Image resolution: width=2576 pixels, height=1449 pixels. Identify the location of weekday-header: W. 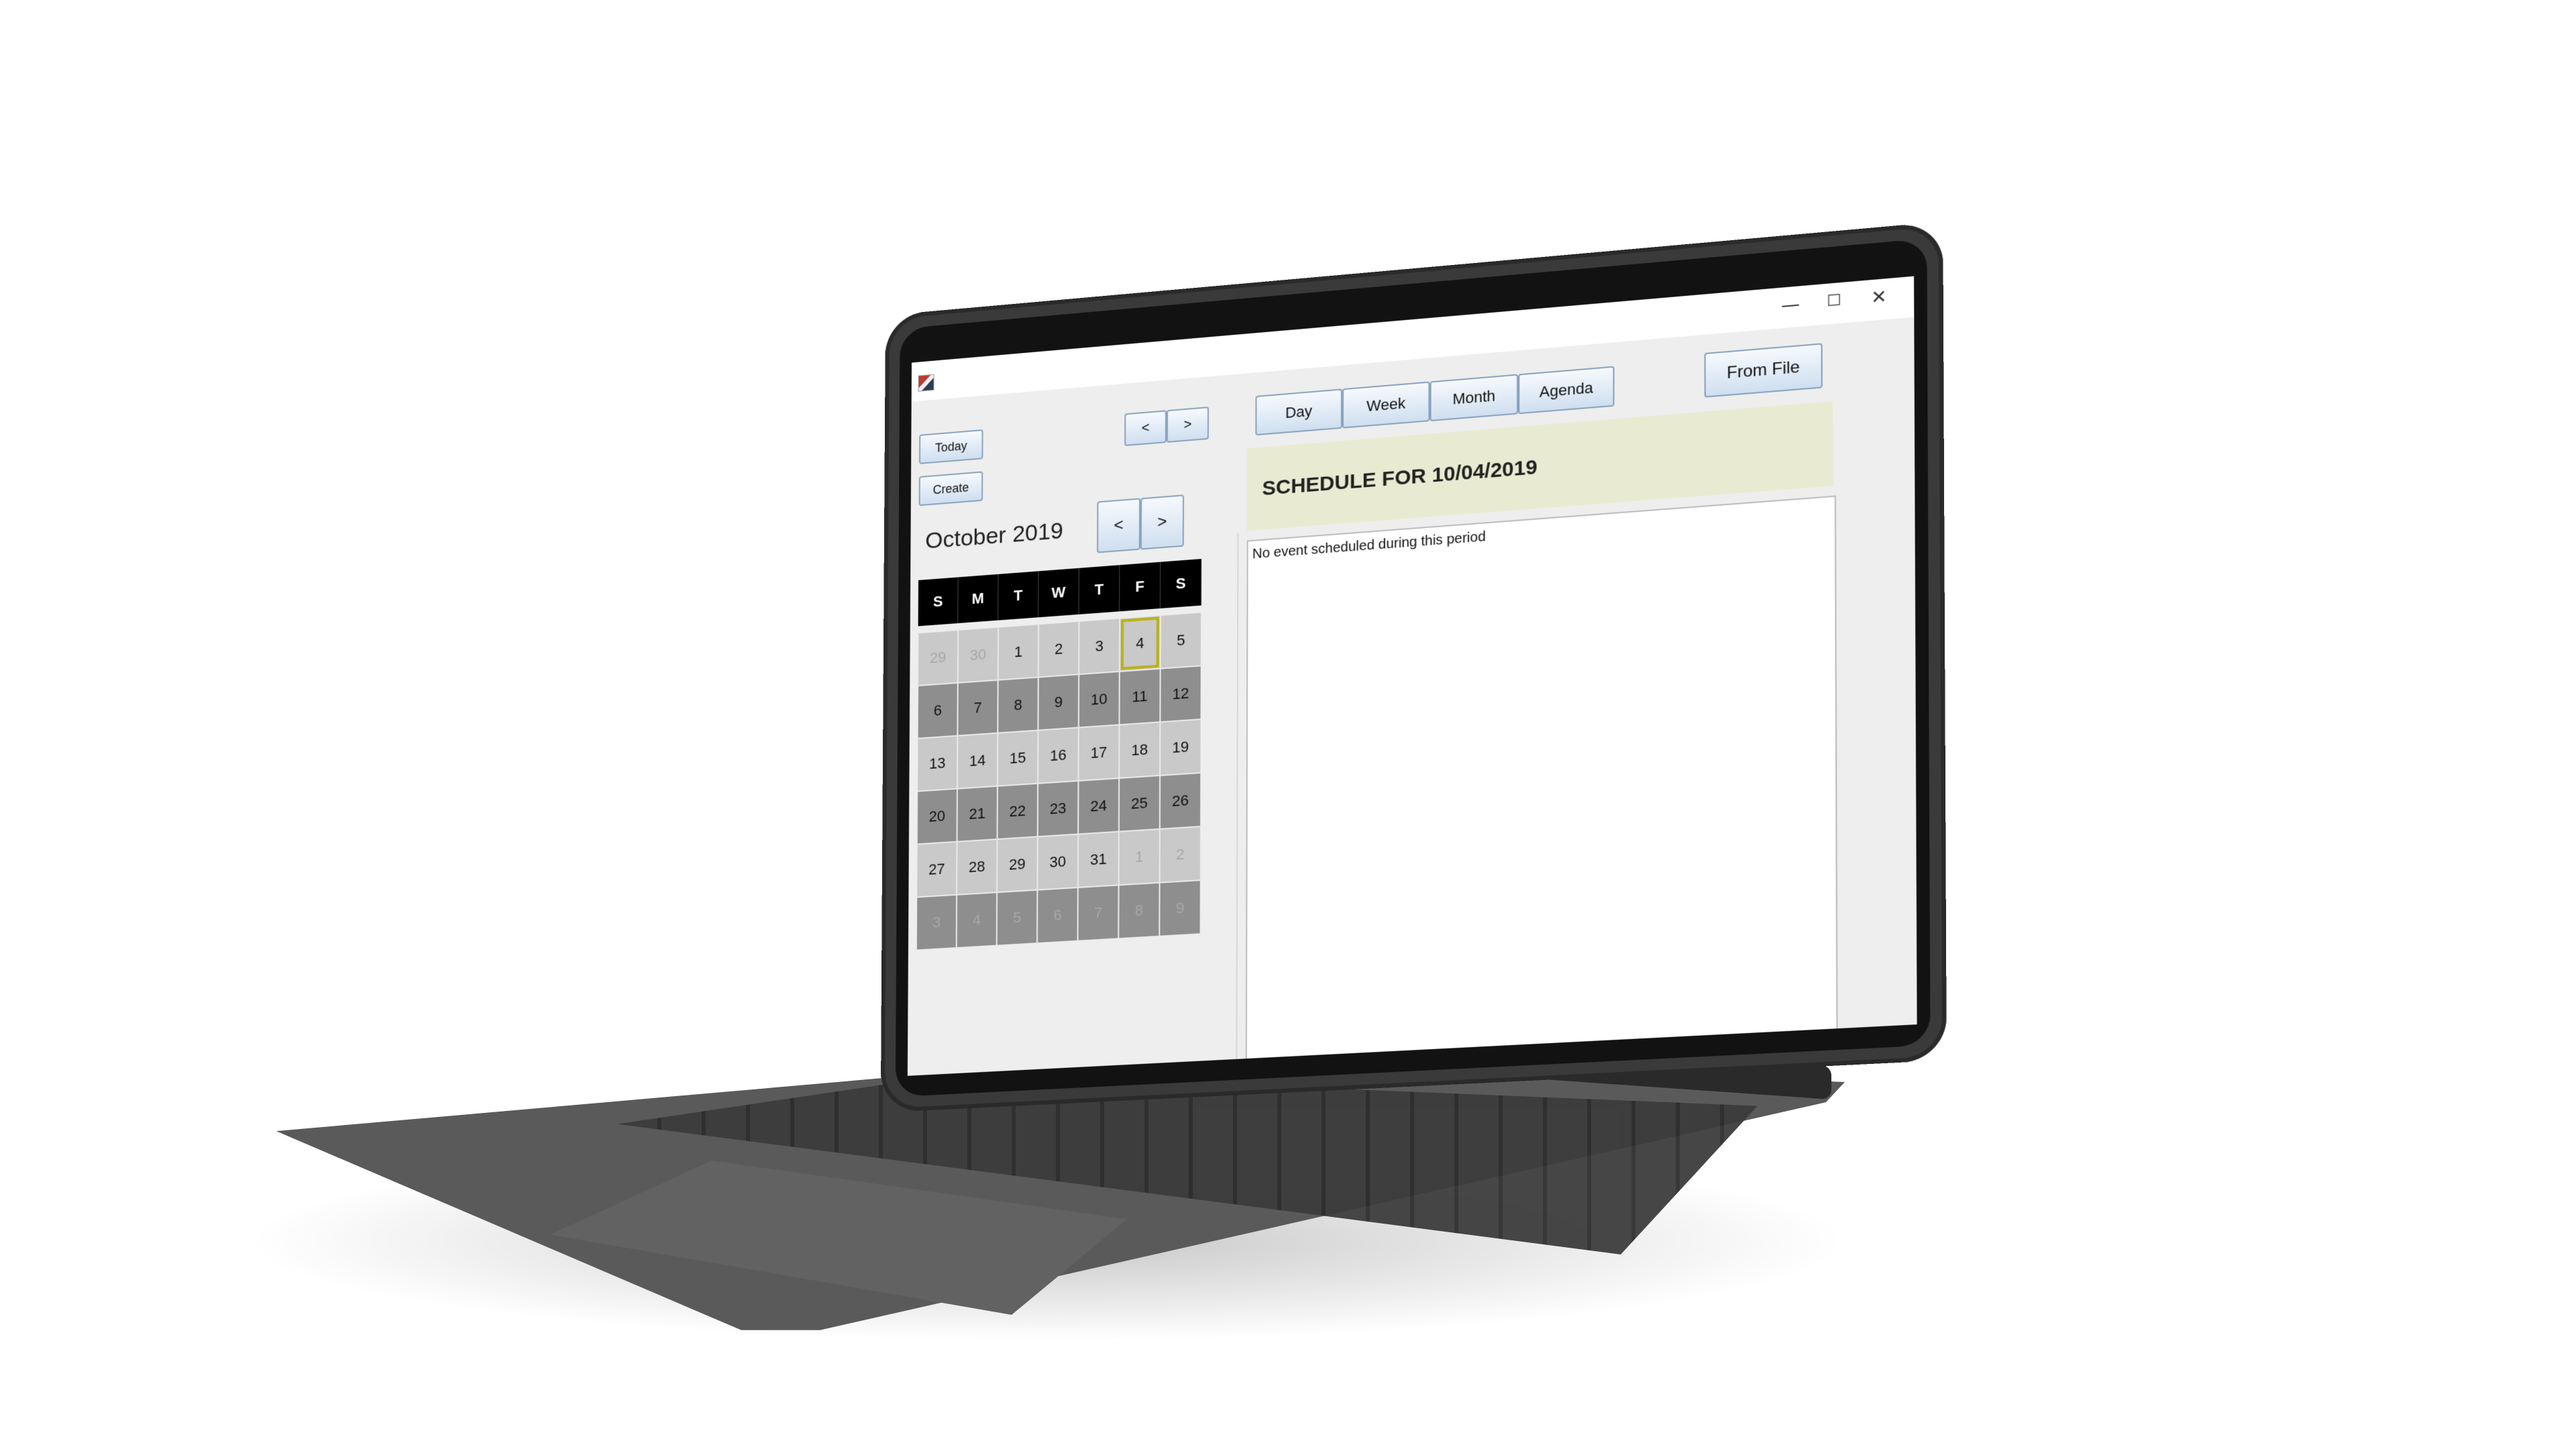
(1058, 592).